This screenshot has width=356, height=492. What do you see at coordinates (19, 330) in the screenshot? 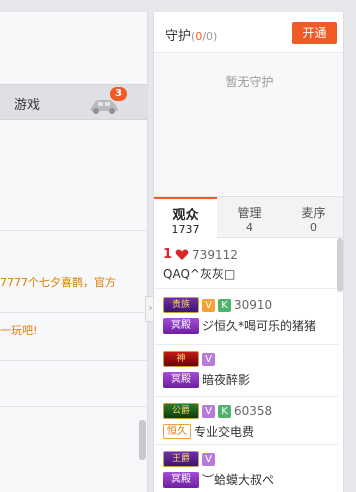
I see `chat-message: 一玩吧!` at bounding box center [19, 330].